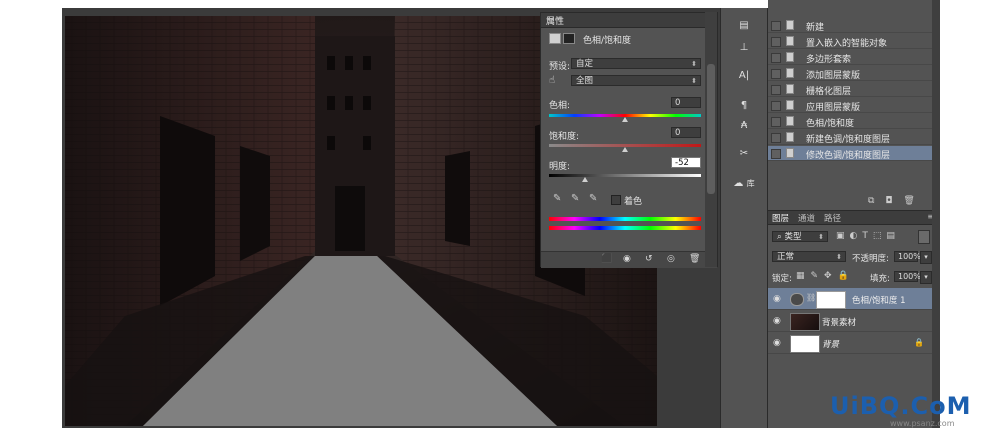 This screenshot has width=1000, height=435. What do you see at coordinates (871, 201) in the screenshot?
I see `new-document-from-state-icon: ⧉` at bounding box center [871, 201].